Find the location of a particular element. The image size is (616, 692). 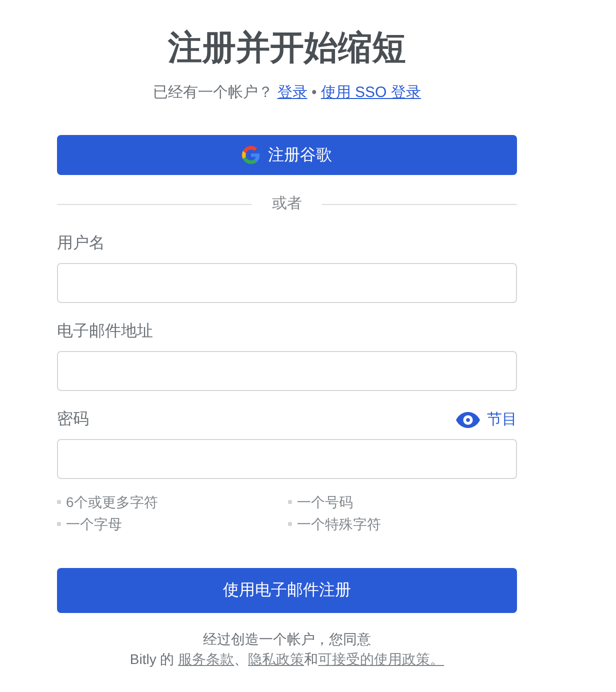

field-label: 电子邮件地址 is located at coordinates (105, 332).